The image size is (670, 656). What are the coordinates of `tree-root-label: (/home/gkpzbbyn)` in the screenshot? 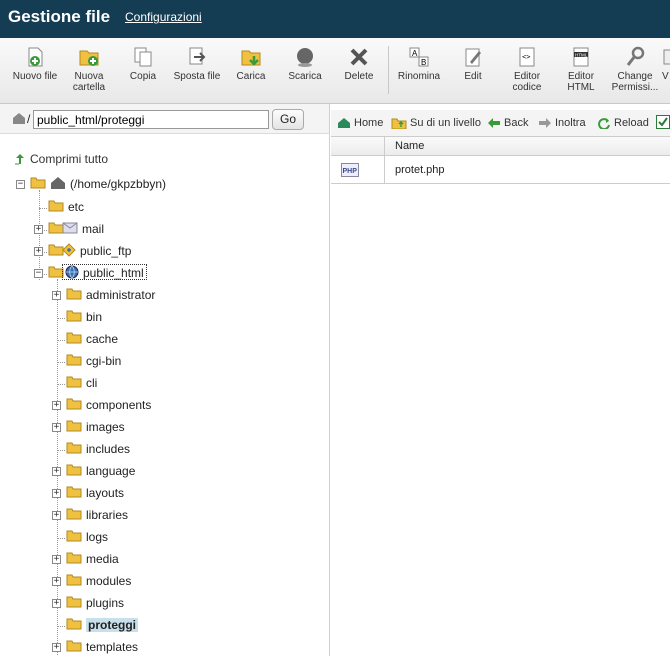 It's located at (118, 183).